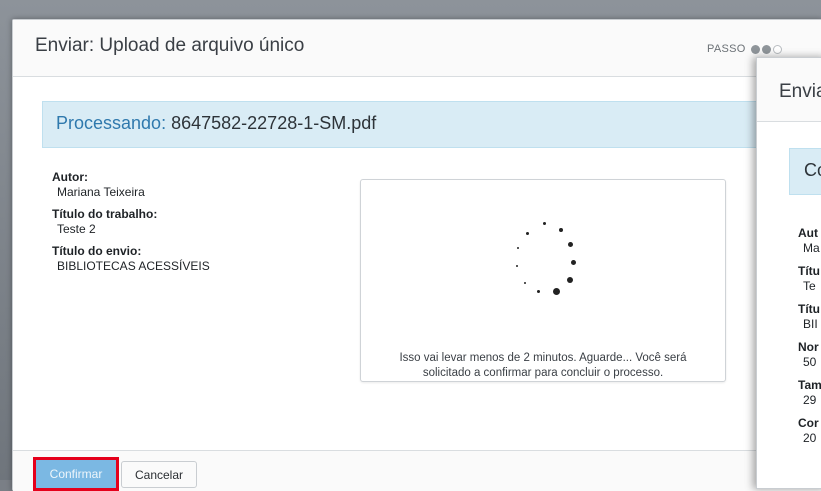 This screenshot has height=491, width=821. I want to click on meta-author: Autor: Mariana Teixeira, so click(131, 184).